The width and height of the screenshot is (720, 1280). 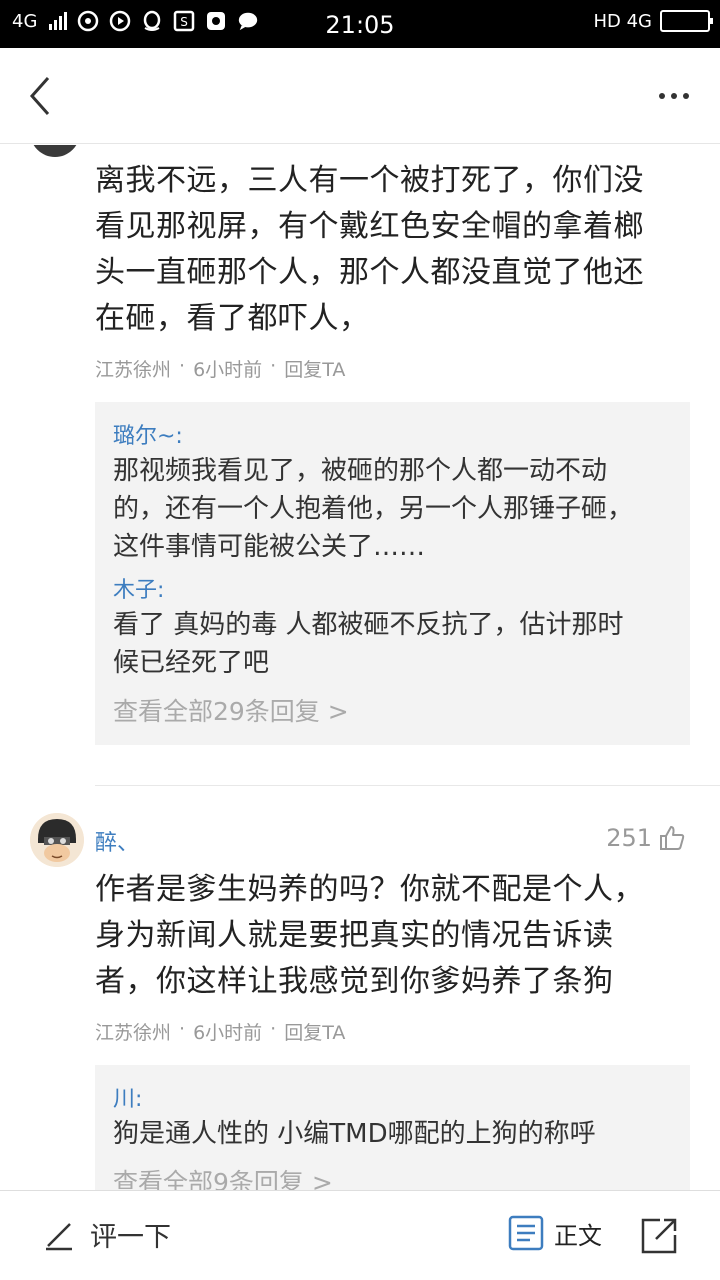 I want to click on article-label: 正文, so click(x=578, y=1235).